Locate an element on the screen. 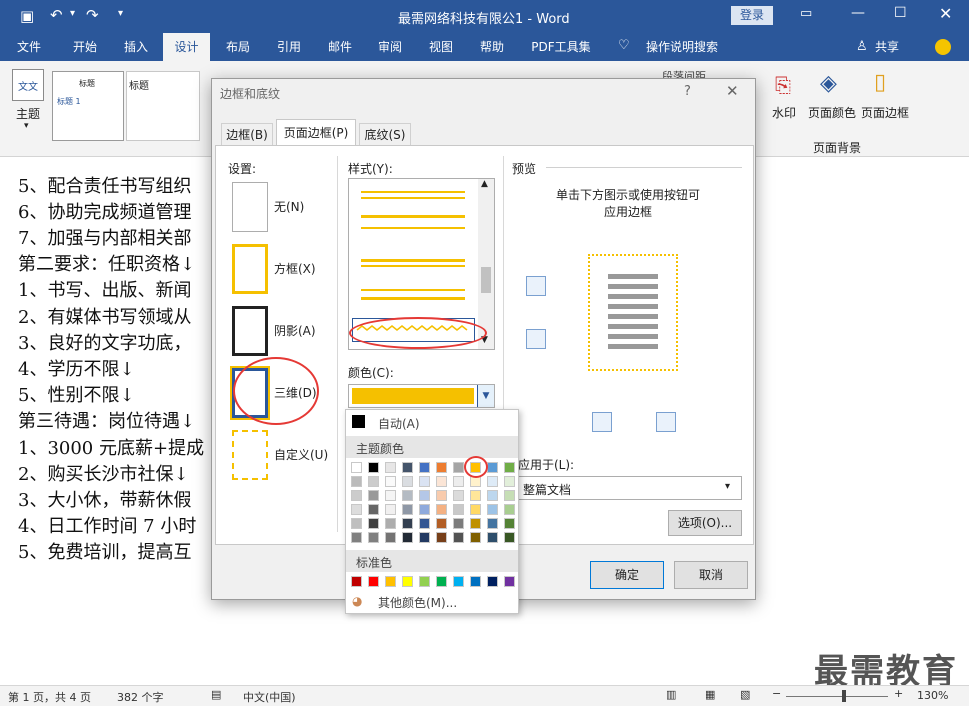 Image resolution: width=969 pixels, height=706 pixels. customize-toolbar-icon: ▾ is located at coordinates (120, 13).